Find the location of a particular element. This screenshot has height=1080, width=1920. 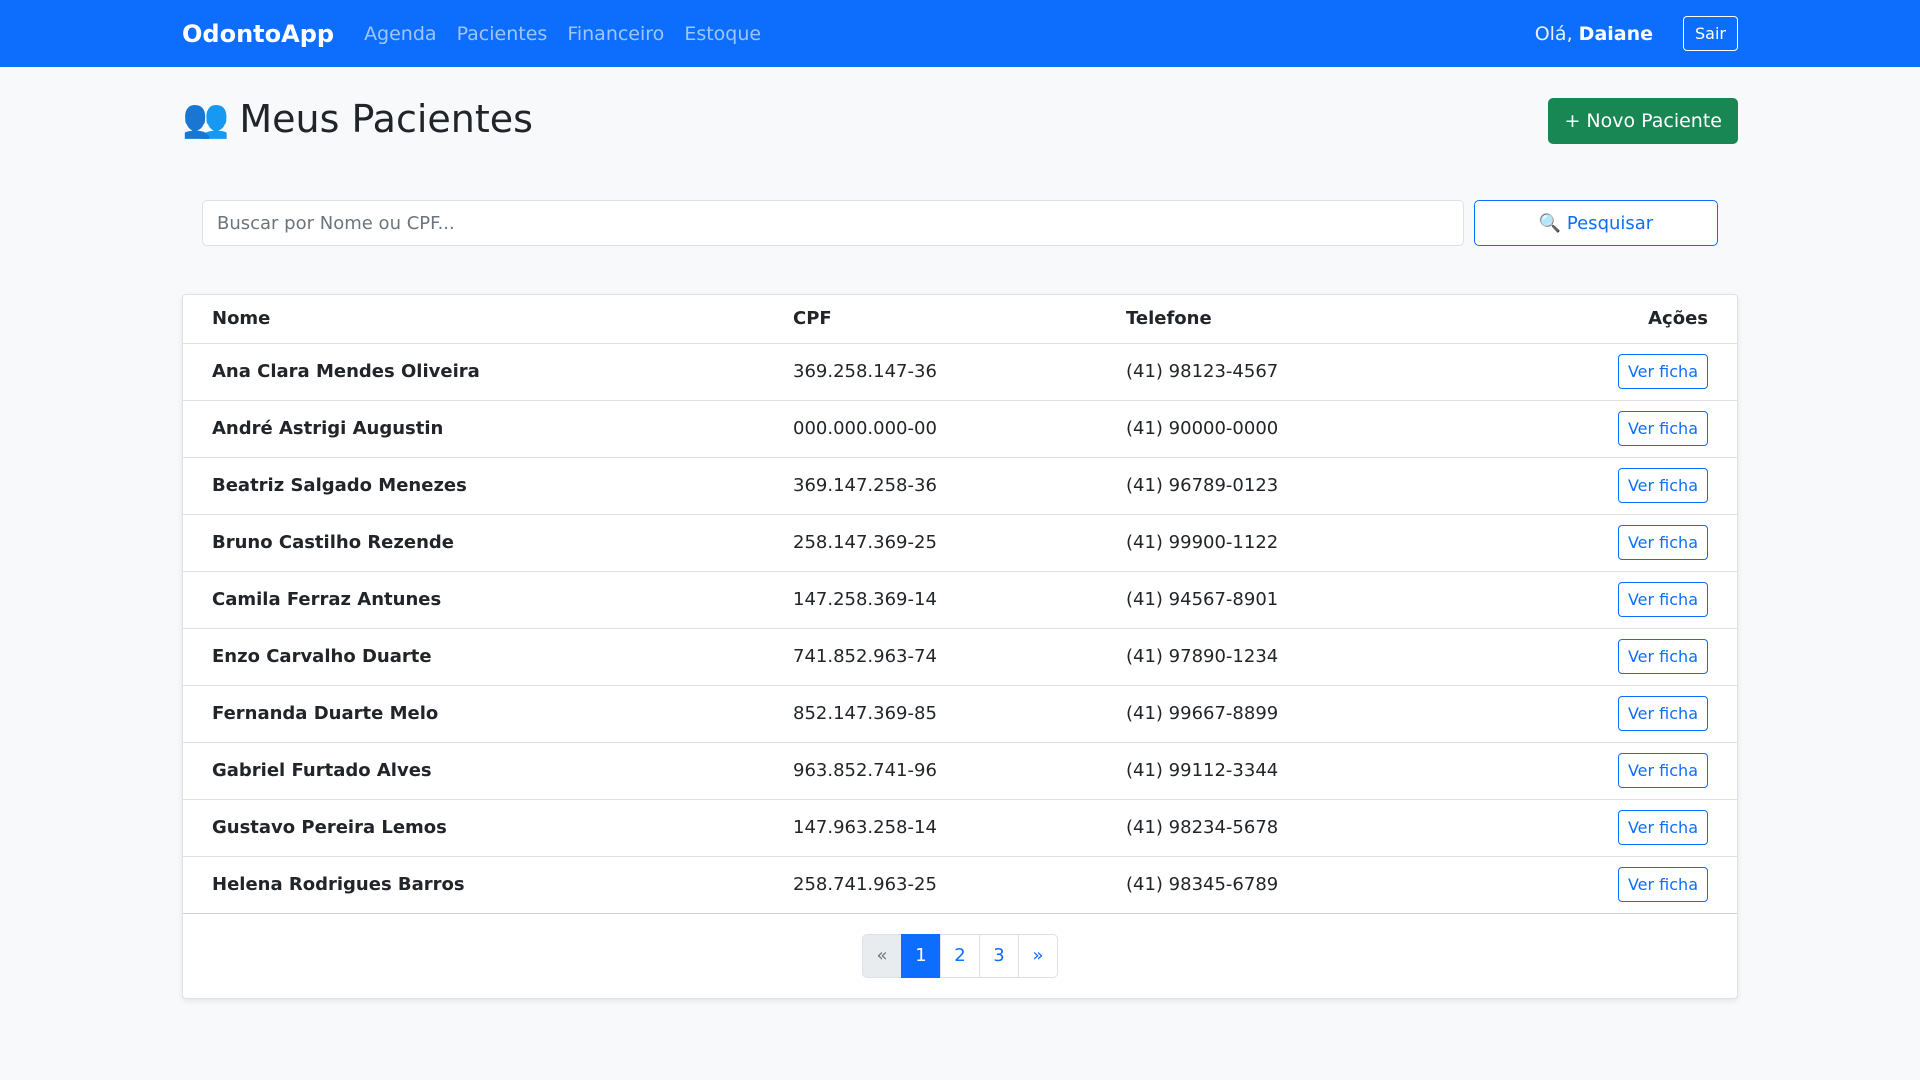

patient-name: Camila Ferraz Antunes is located at coordinates (473, 600).